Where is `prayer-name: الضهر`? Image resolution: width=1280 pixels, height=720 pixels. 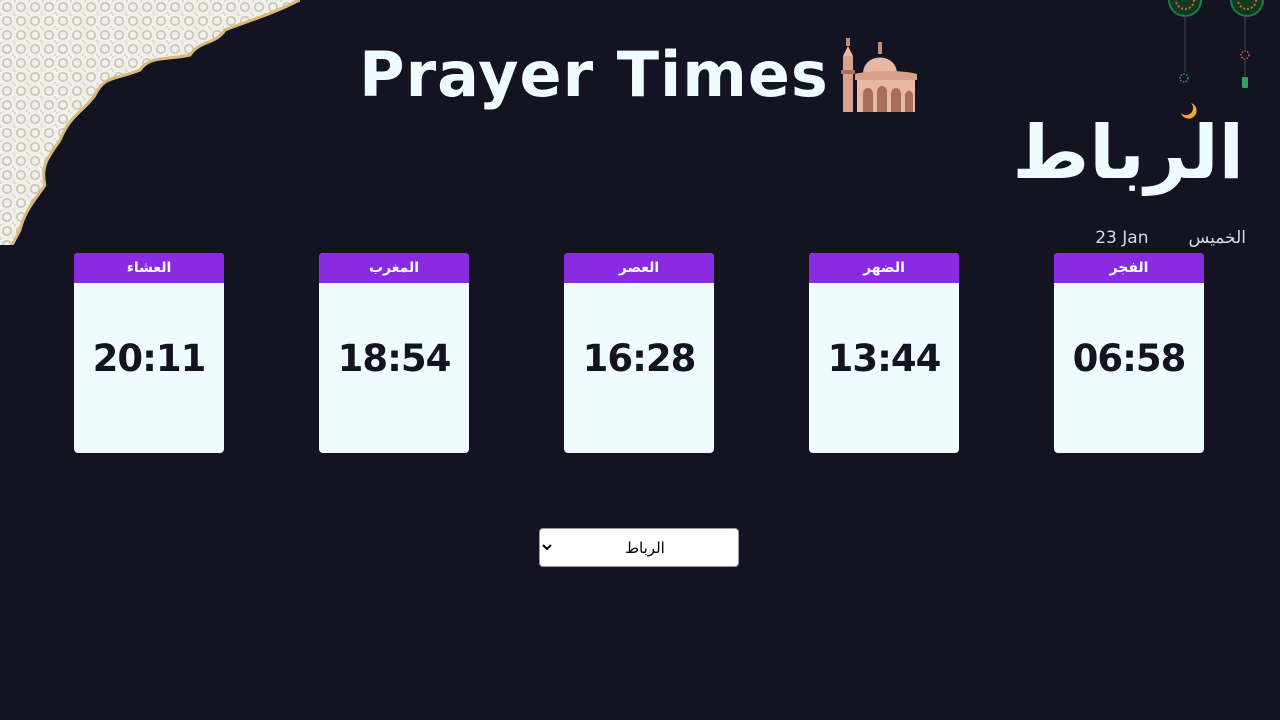 prayer-name: الضهر is located at coordinates (884, 268).